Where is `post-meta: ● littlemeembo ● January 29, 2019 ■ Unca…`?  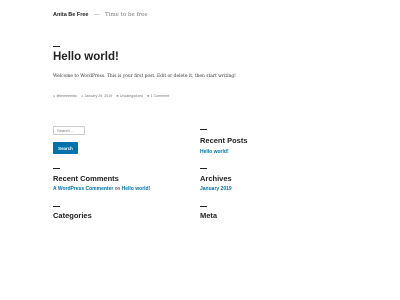 post-meta: ● littlemeembo ● January 29, 2019 ■ Unca… is located at coordinates (111, 96).